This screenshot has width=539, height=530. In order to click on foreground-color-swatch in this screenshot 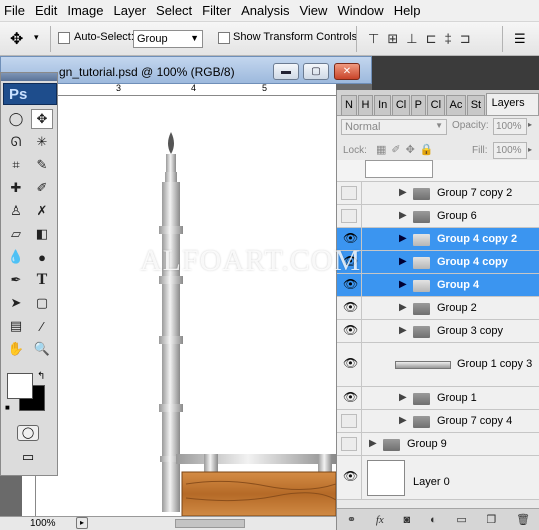, I will do `click(20, 386)`.